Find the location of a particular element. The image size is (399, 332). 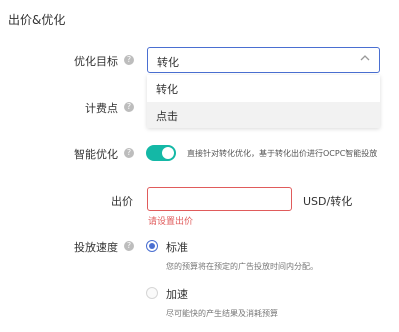

optimization-target-dropdown: 转化 点击 is located at coordinates (263, 101).